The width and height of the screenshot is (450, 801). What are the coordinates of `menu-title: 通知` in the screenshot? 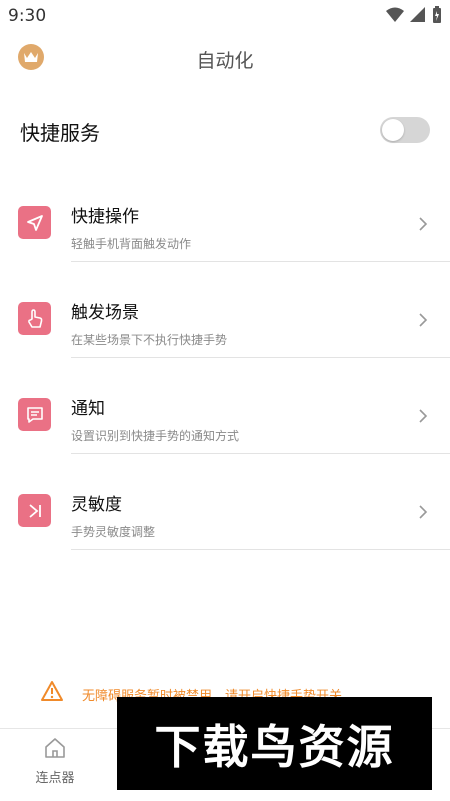 It's located at (88, 409).